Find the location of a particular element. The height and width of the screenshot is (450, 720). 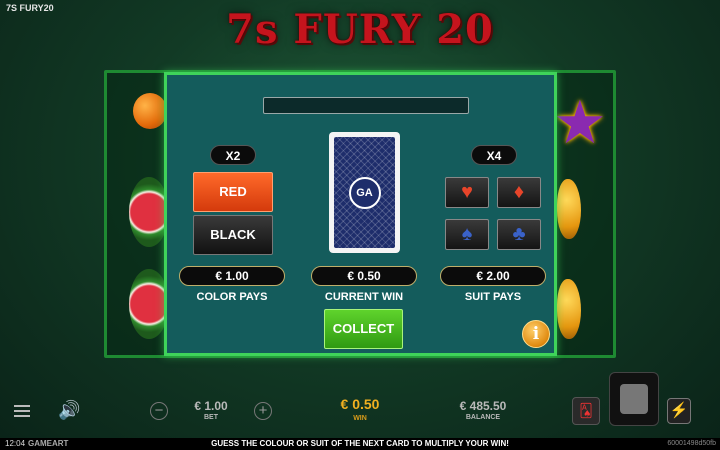

bet-label: BET is located at coordinates (211, 417).